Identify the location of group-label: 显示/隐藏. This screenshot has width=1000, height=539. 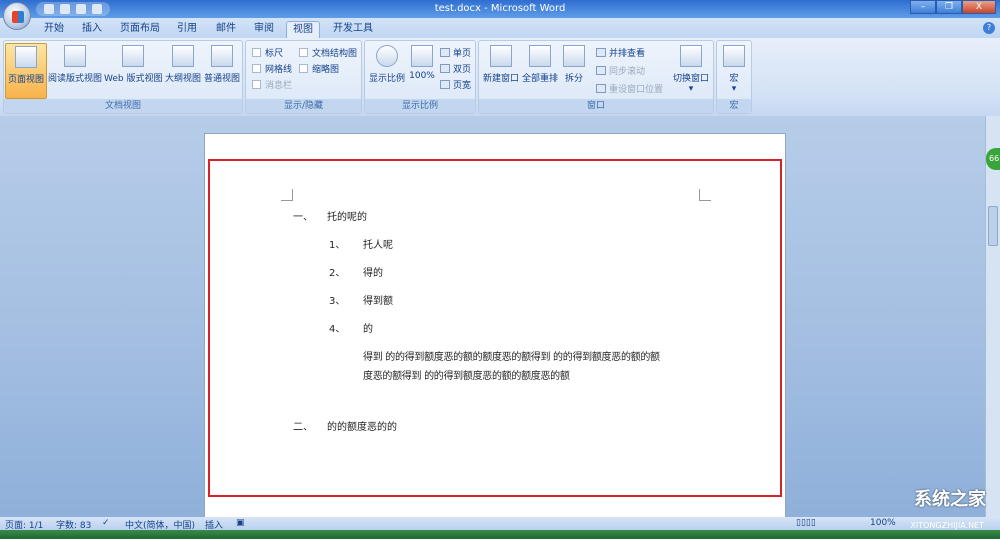
(303, 106).